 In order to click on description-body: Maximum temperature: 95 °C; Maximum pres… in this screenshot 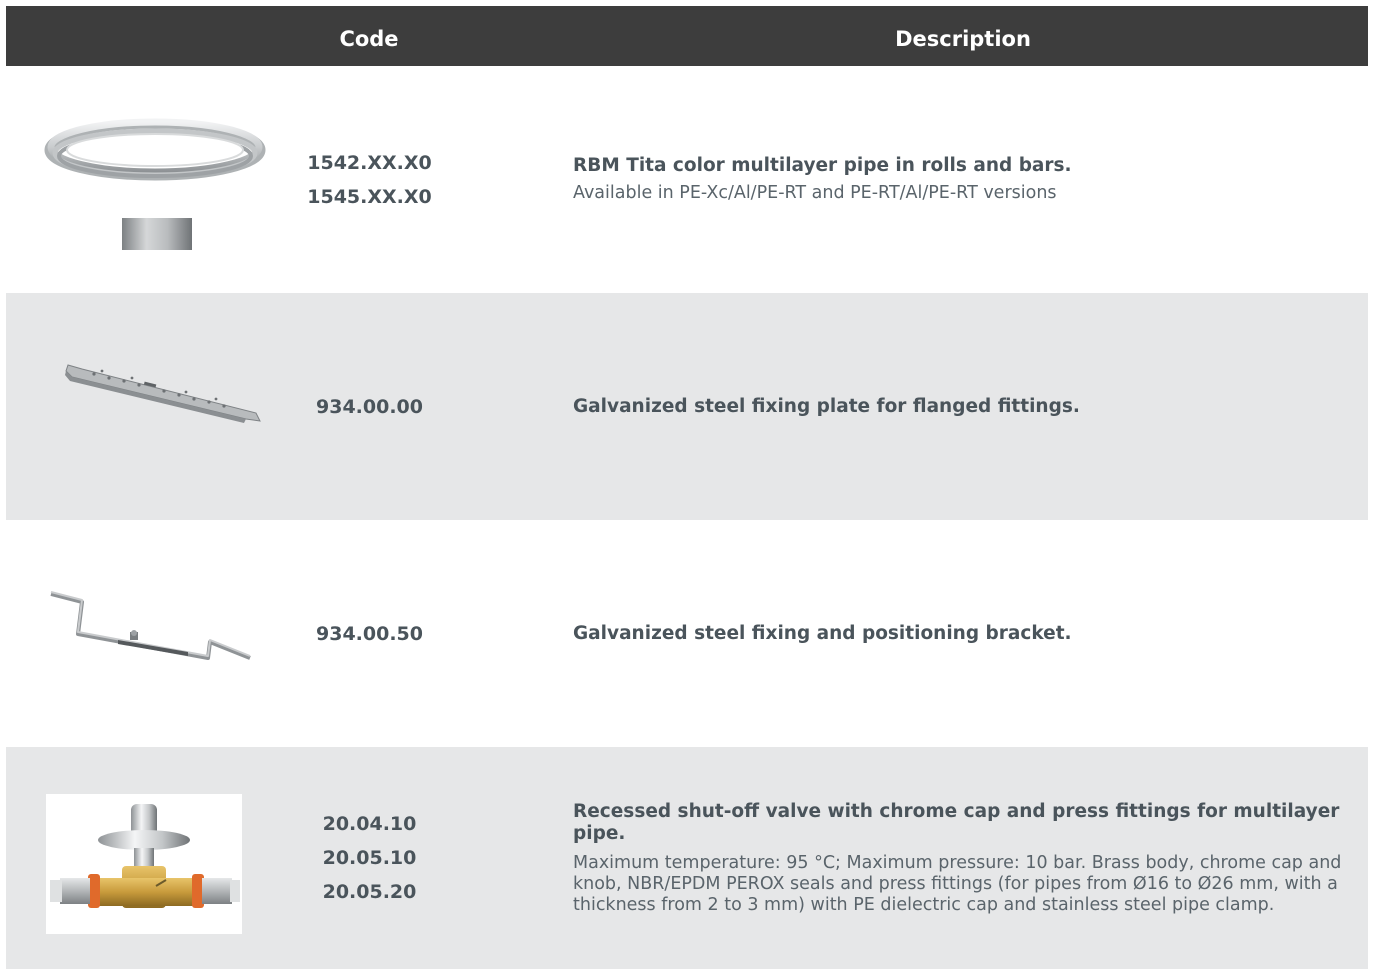, I will do `click(957, 883)`.